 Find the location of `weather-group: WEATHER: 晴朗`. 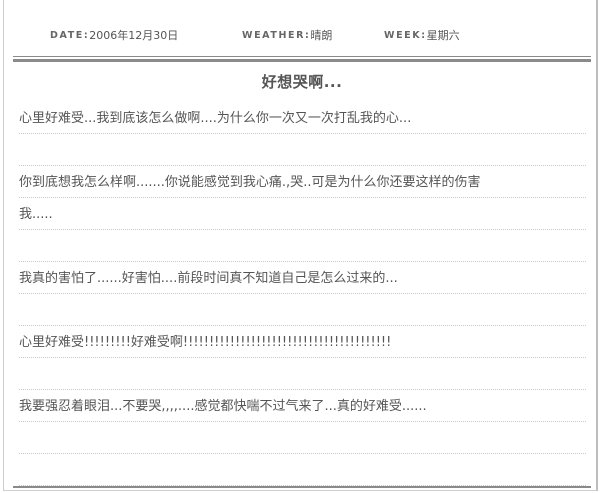

weather-group: WEATHER: 晴朗 is located at coordinates (313, 35).